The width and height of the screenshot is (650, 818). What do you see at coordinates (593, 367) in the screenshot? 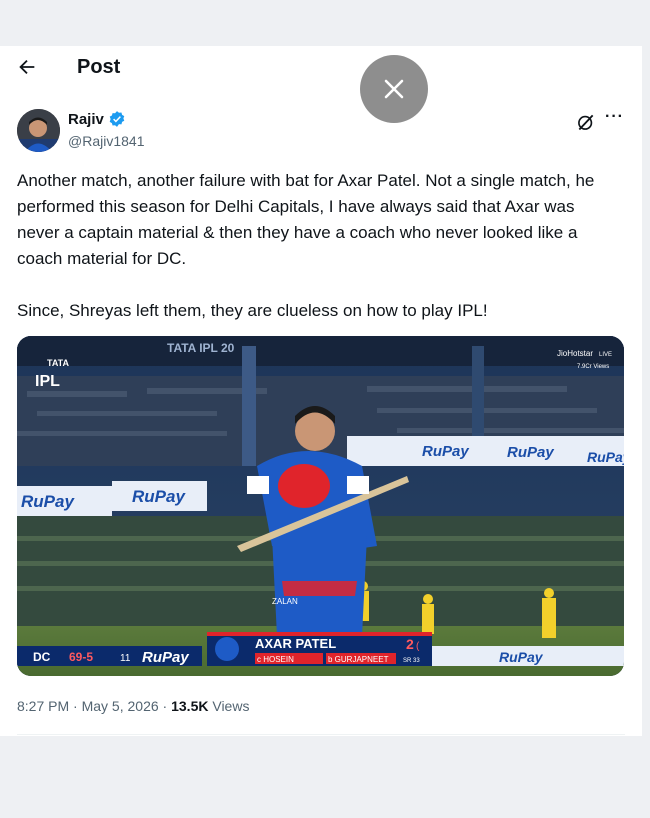
I see `watermark-views: 7.9Cr Views` at bounding box center [593, 367].